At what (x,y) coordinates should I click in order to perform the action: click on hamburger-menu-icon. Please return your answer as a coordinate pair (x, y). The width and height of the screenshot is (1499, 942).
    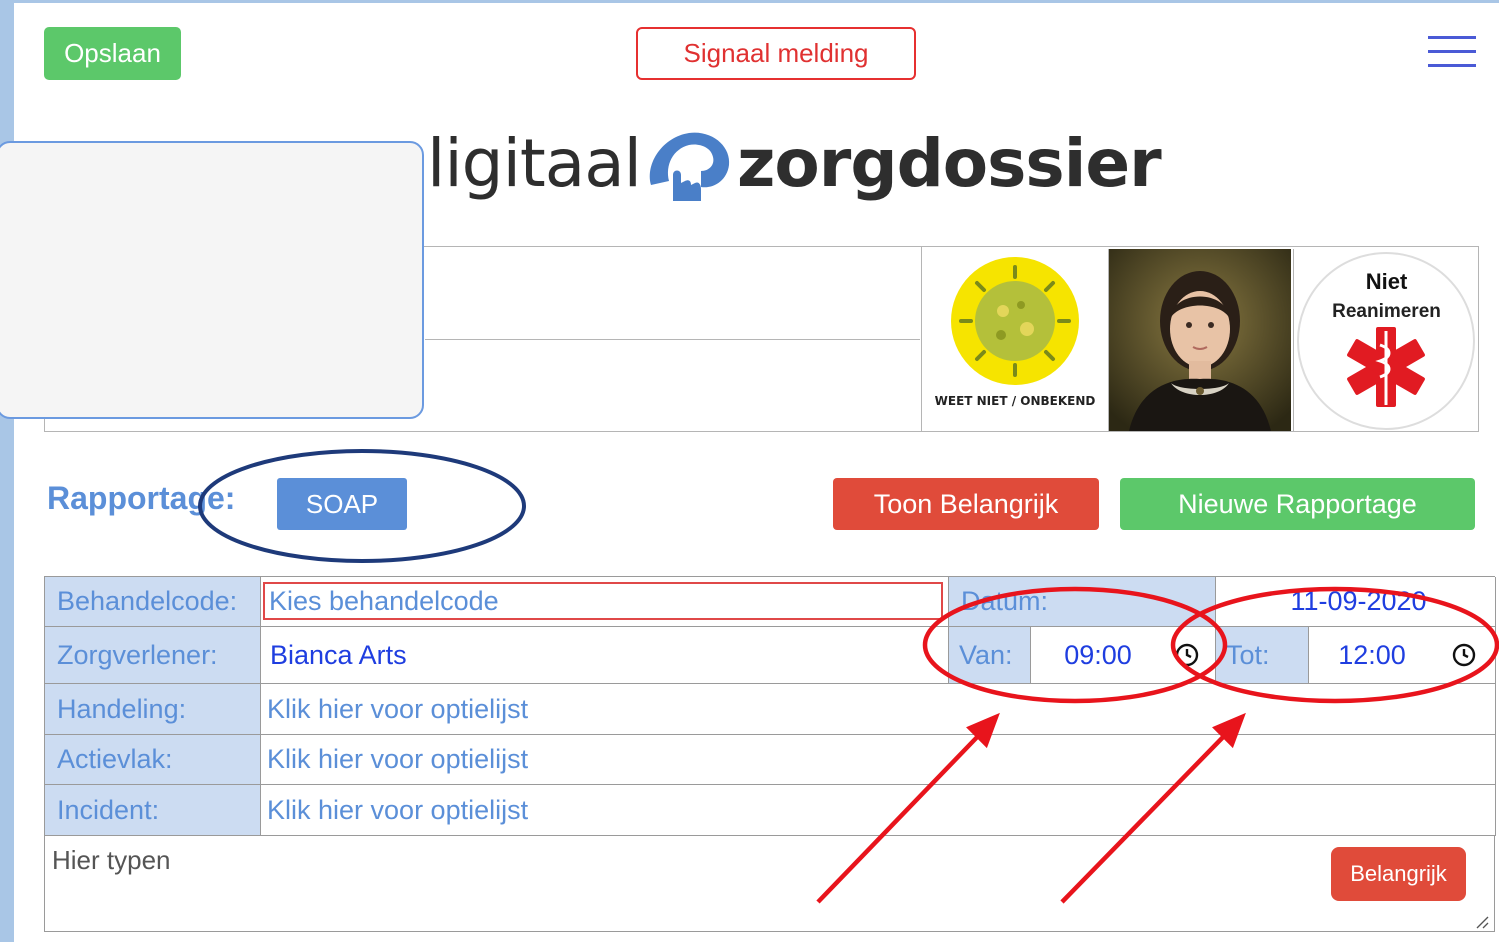
    Looking at the image, I should click on (1452, 53).